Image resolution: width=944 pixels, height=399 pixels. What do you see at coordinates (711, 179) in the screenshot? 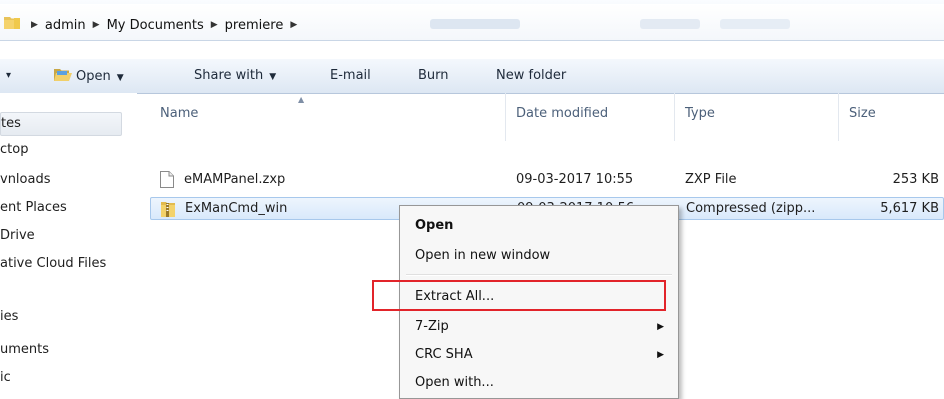
I see `file-type: ZXP File` at bounding box center [711, 179].